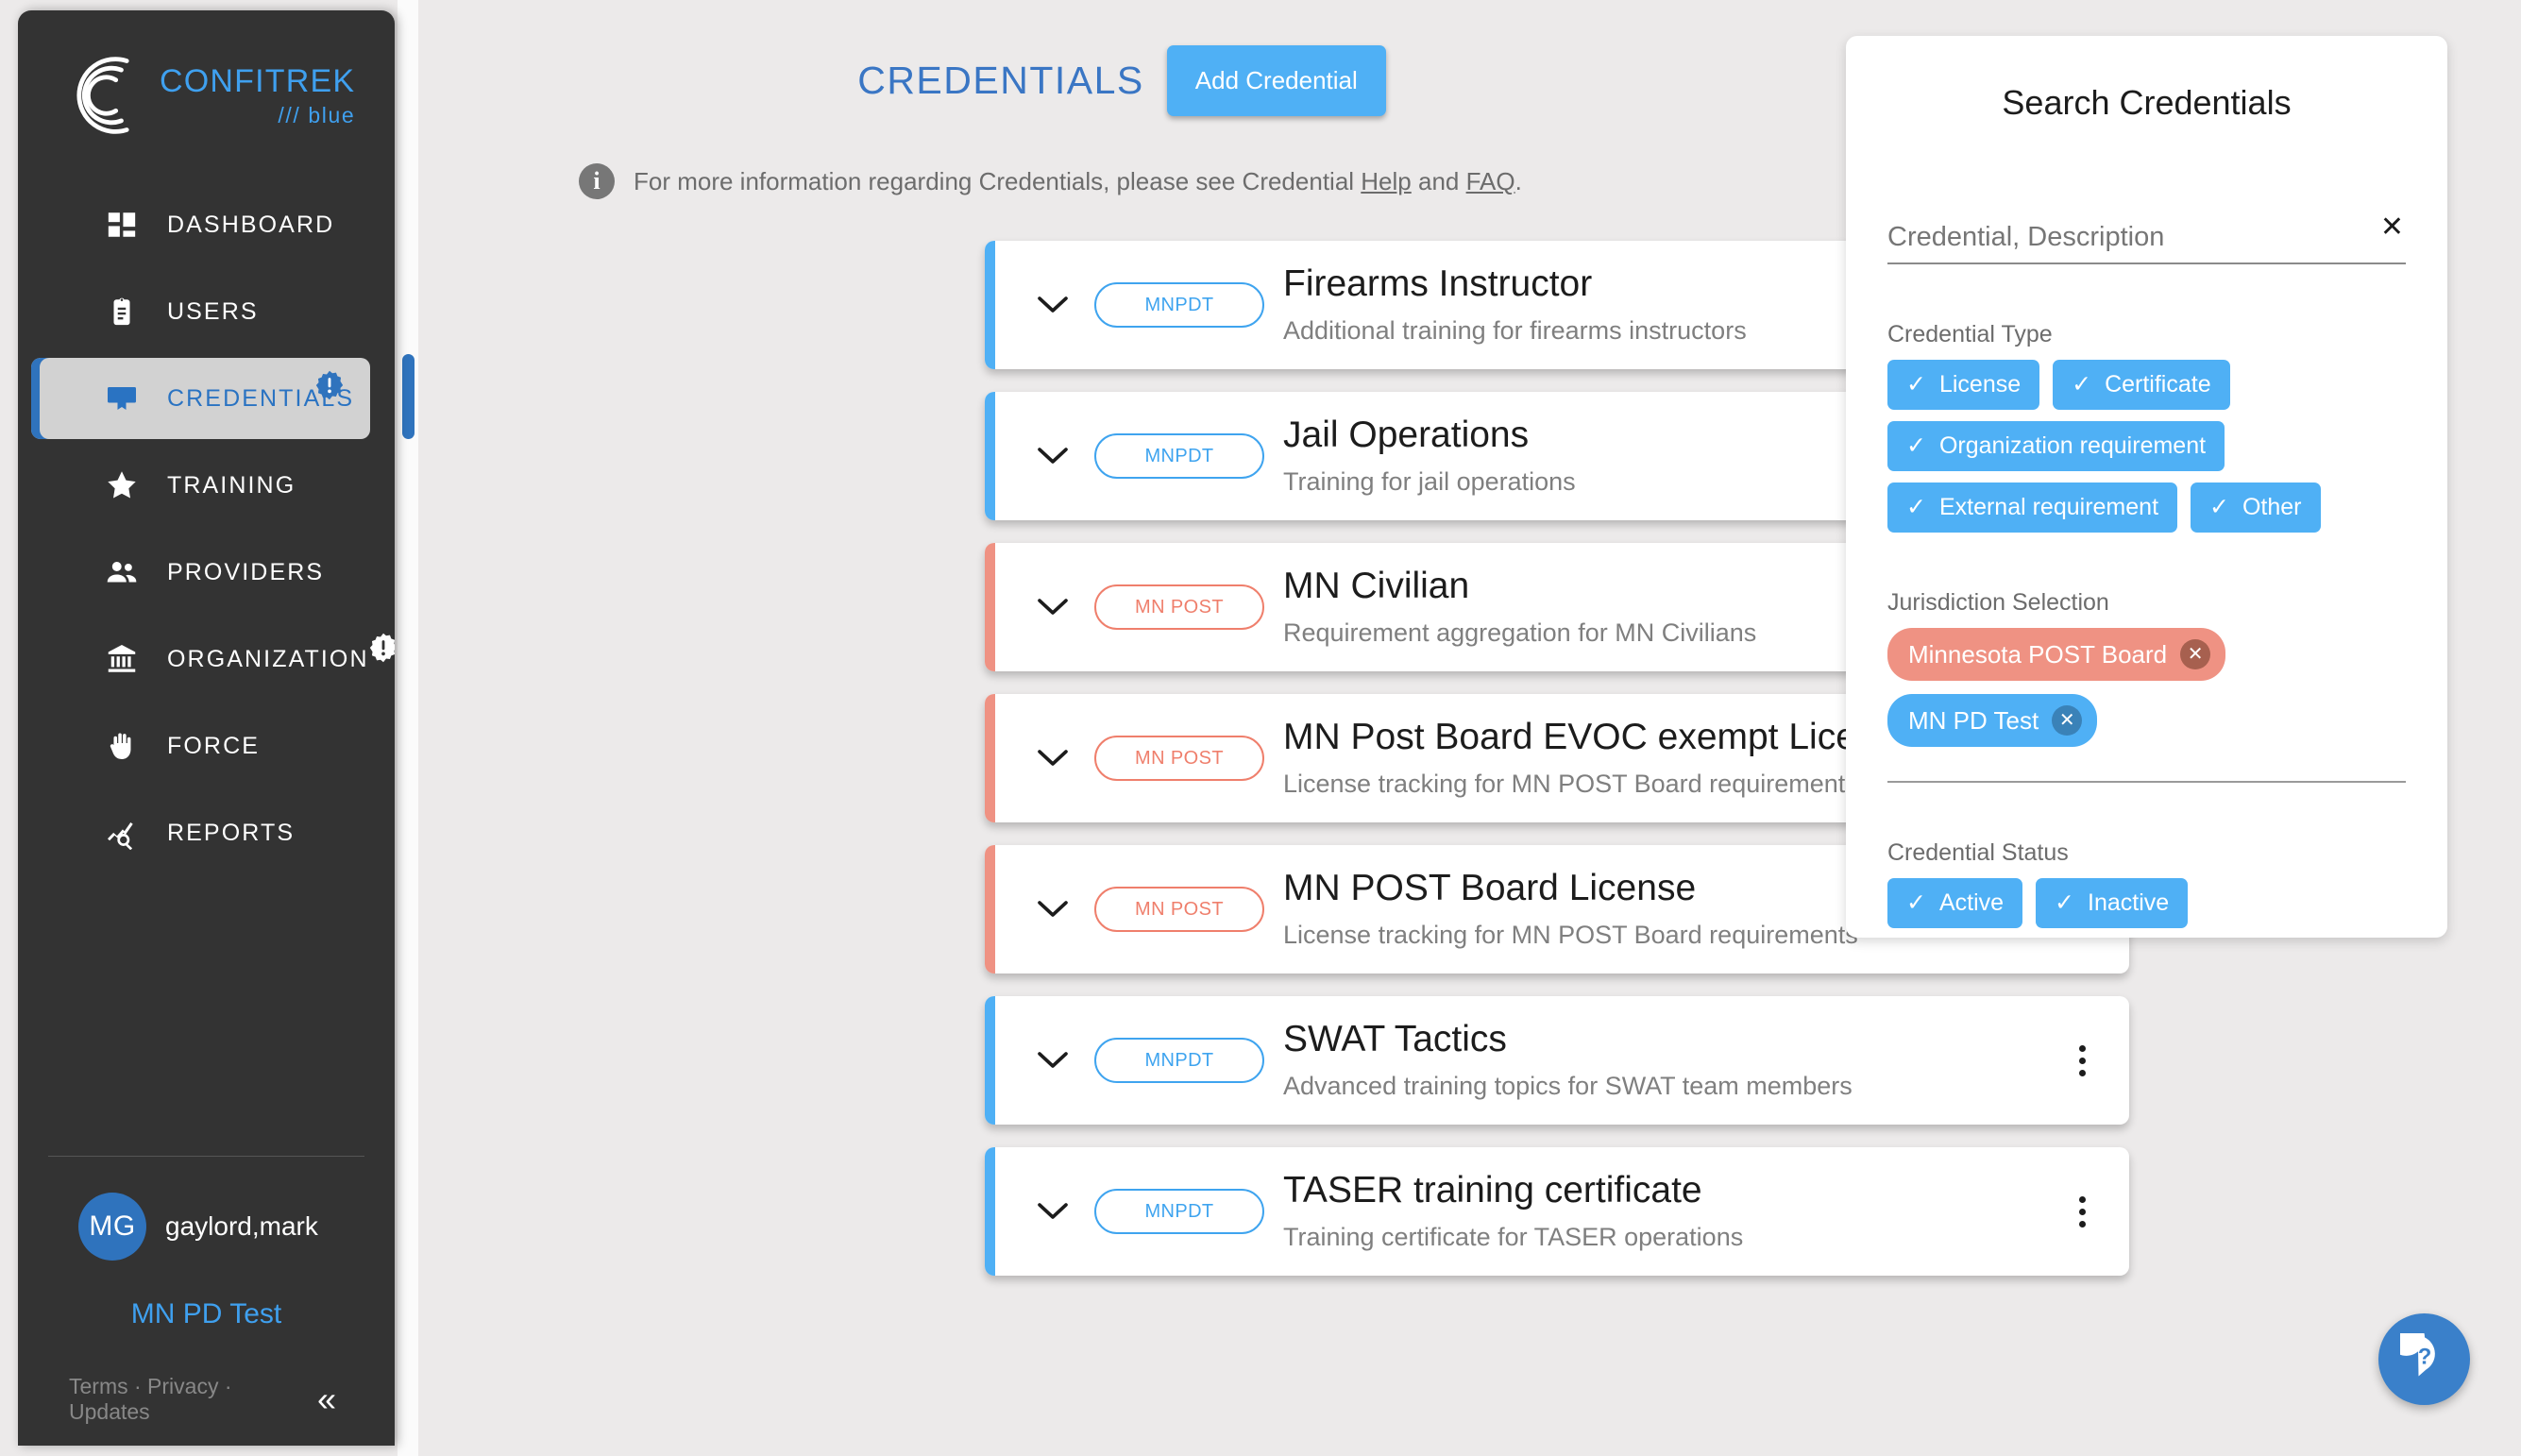 This screenshot has height=1456, width=2521. Describe the element at coordinates (268, 658) in the screenshot. I see `sidebar-item-label: ORGANIZATION` at that location.